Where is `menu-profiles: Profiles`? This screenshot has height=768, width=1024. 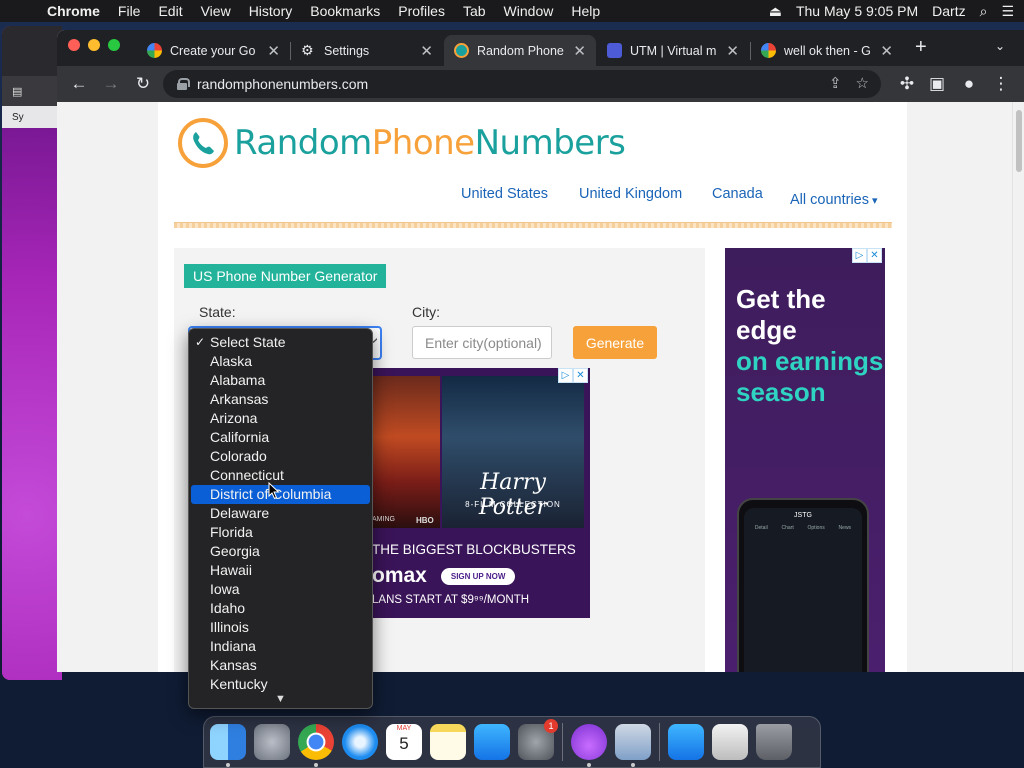 menu-profiles: Profiles is located at coordinates (421, 11).